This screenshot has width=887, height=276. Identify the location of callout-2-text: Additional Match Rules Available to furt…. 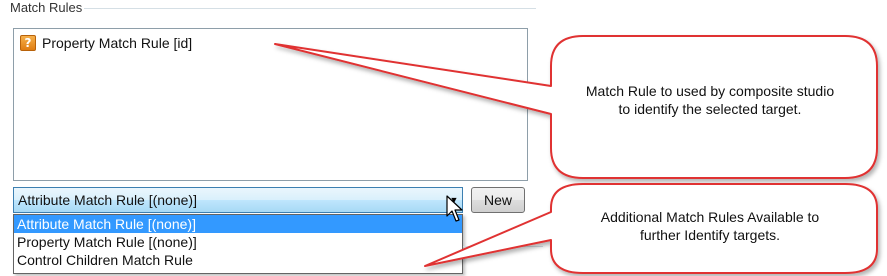
(710, 226).